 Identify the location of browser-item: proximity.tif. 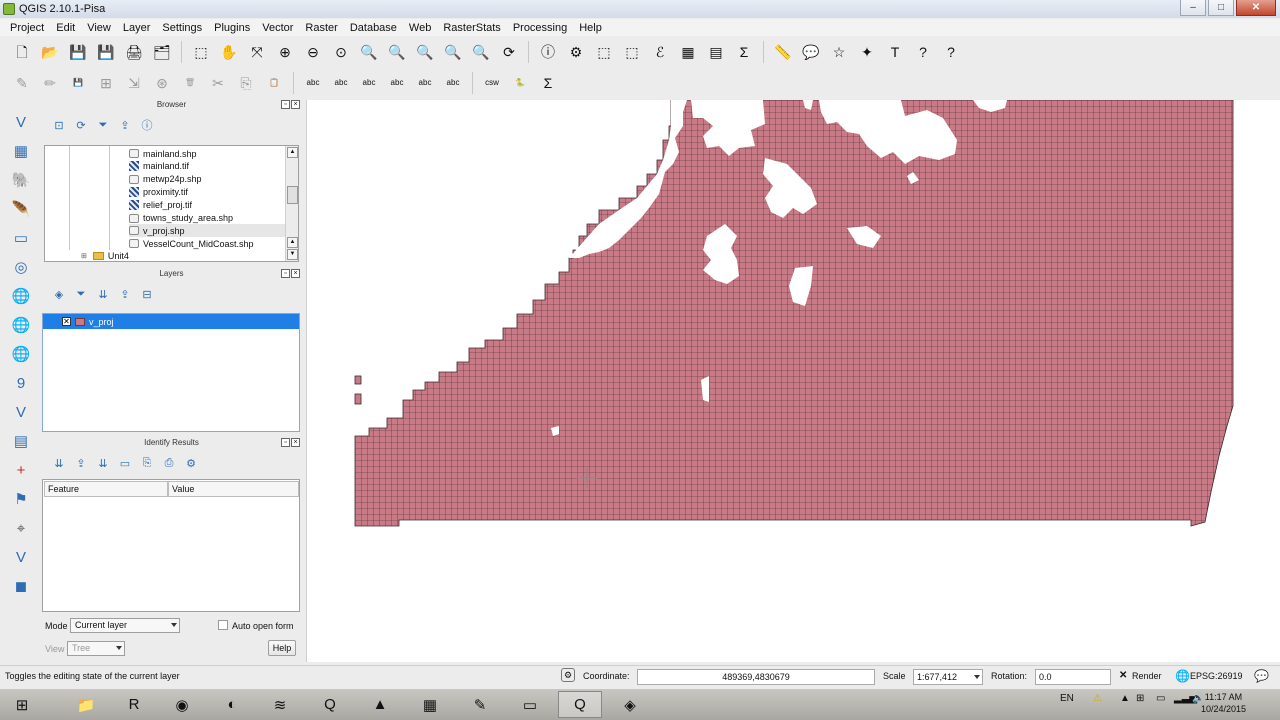
(158, 192).